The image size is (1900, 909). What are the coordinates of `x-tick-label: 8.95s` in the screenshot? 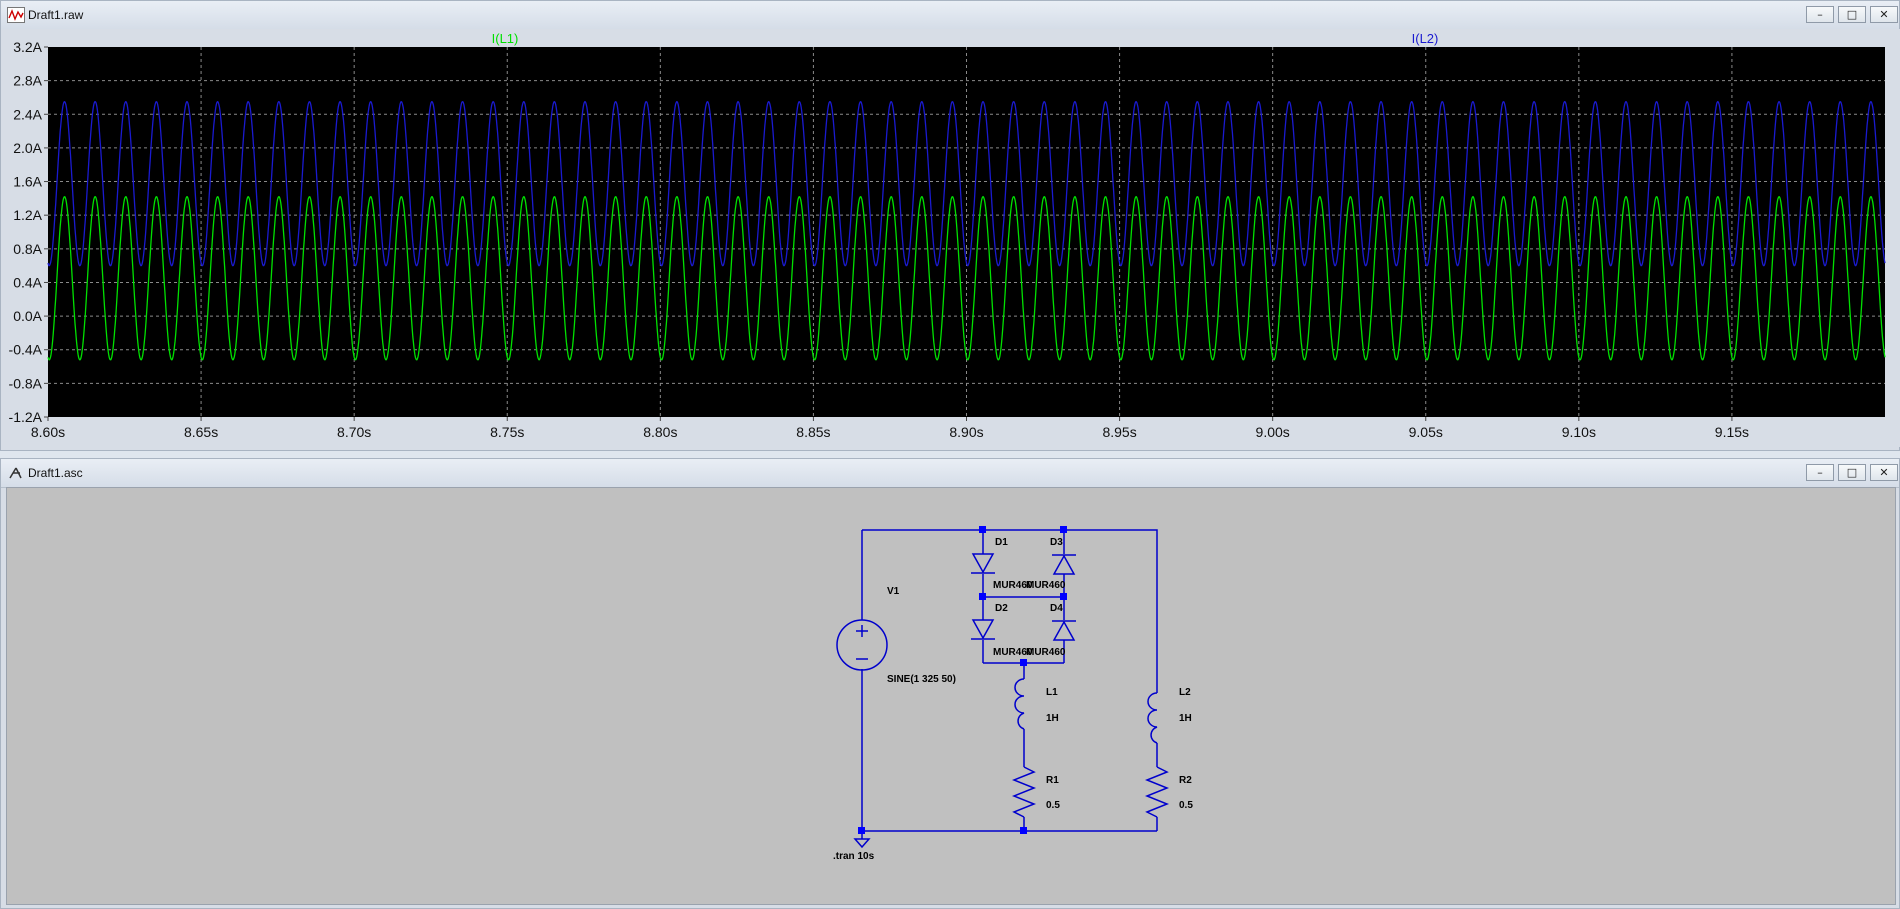 It's located at (1119, 432).